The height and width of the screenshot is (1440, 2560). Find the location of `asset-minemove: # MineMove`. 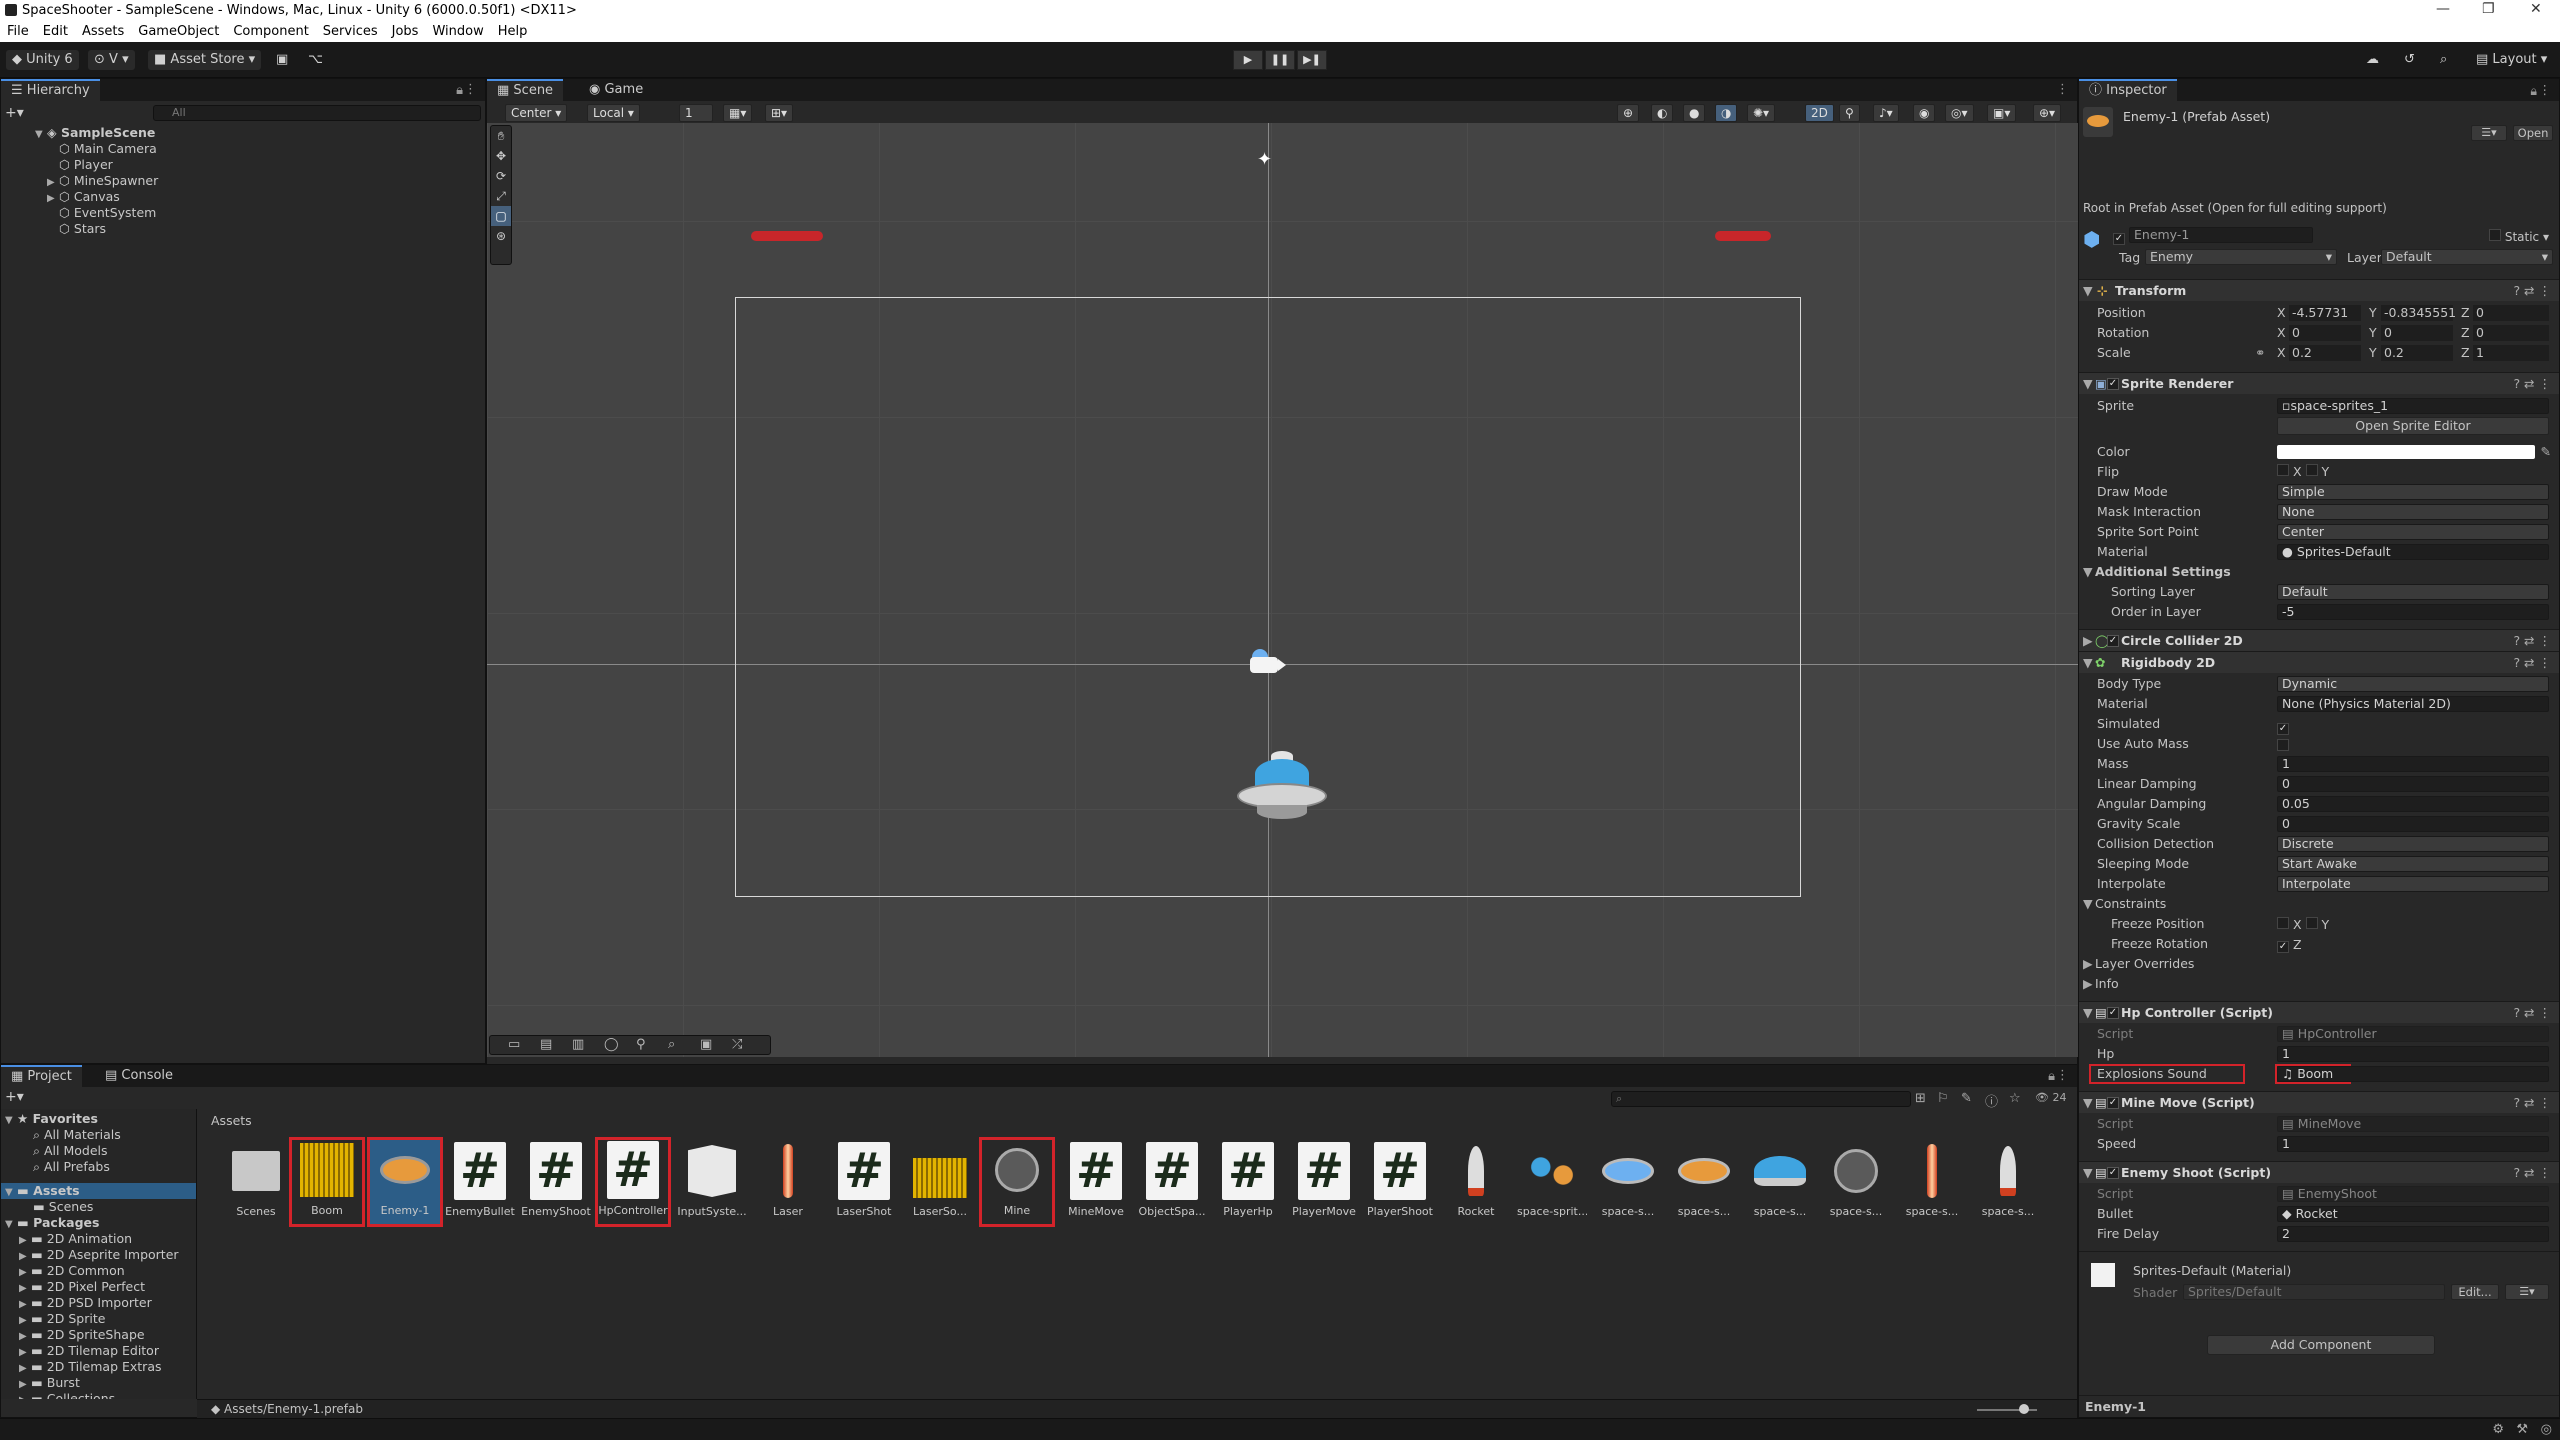

asset-minemove: # MineMove is located at coordinates (1096, 1181).